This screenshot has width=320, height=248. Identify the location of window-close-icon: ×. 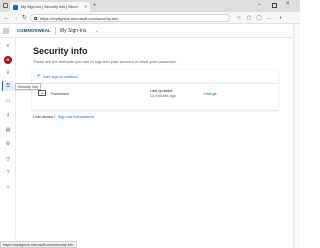
(288, 4).